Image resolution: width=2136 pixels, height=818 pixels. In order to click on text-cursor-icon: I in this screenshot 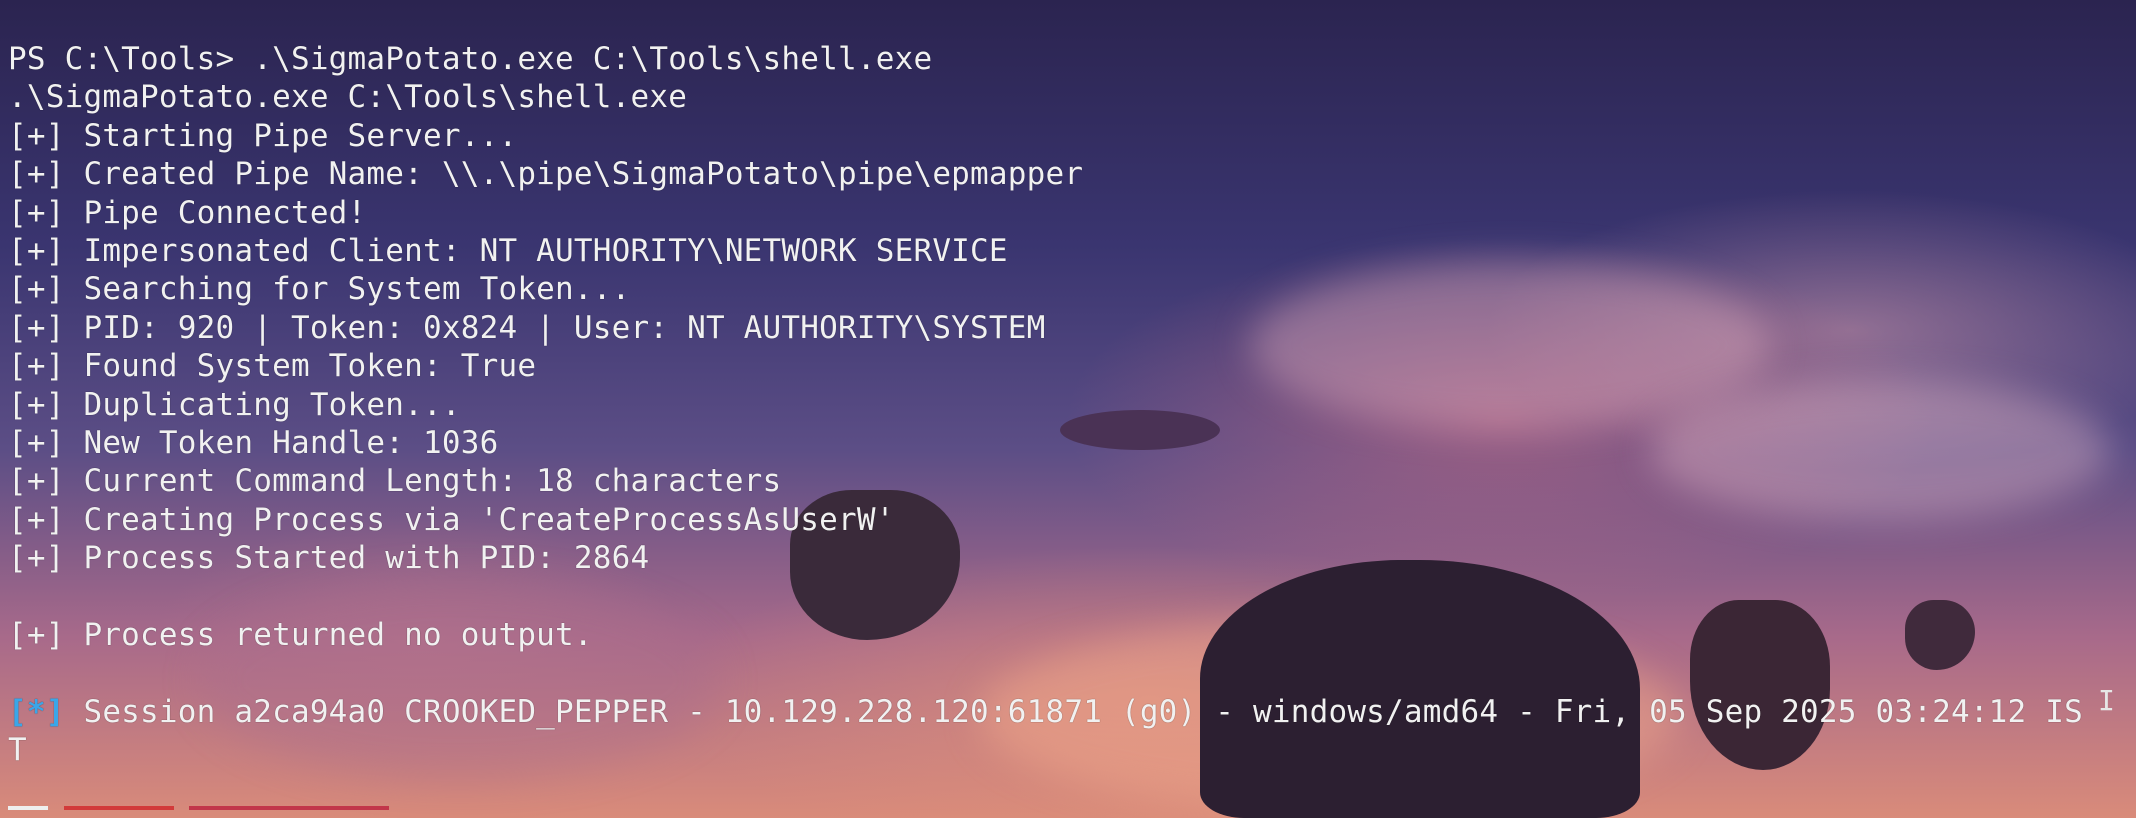, I will do `click(2106, 700)`.